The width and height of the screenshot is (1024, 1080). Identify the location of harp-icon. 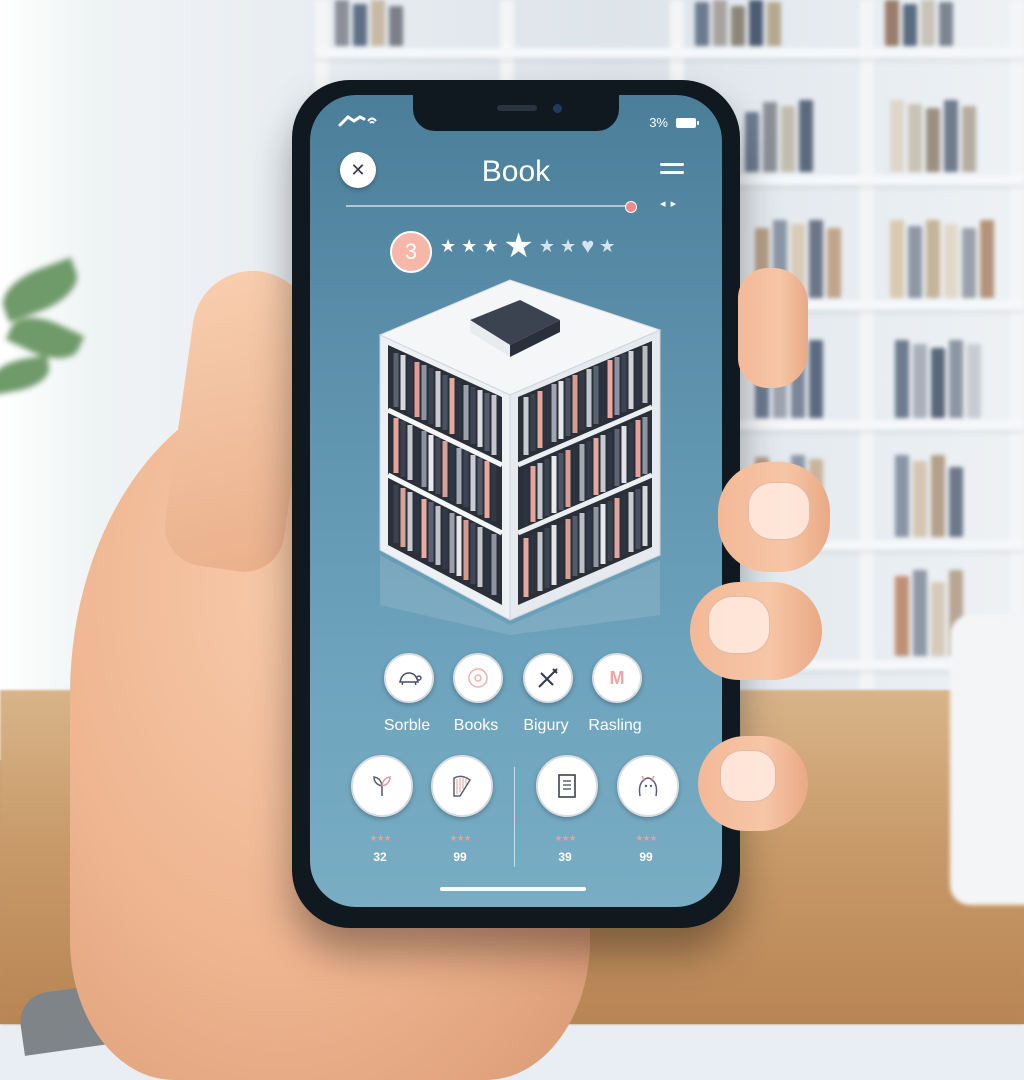
(462, 786).